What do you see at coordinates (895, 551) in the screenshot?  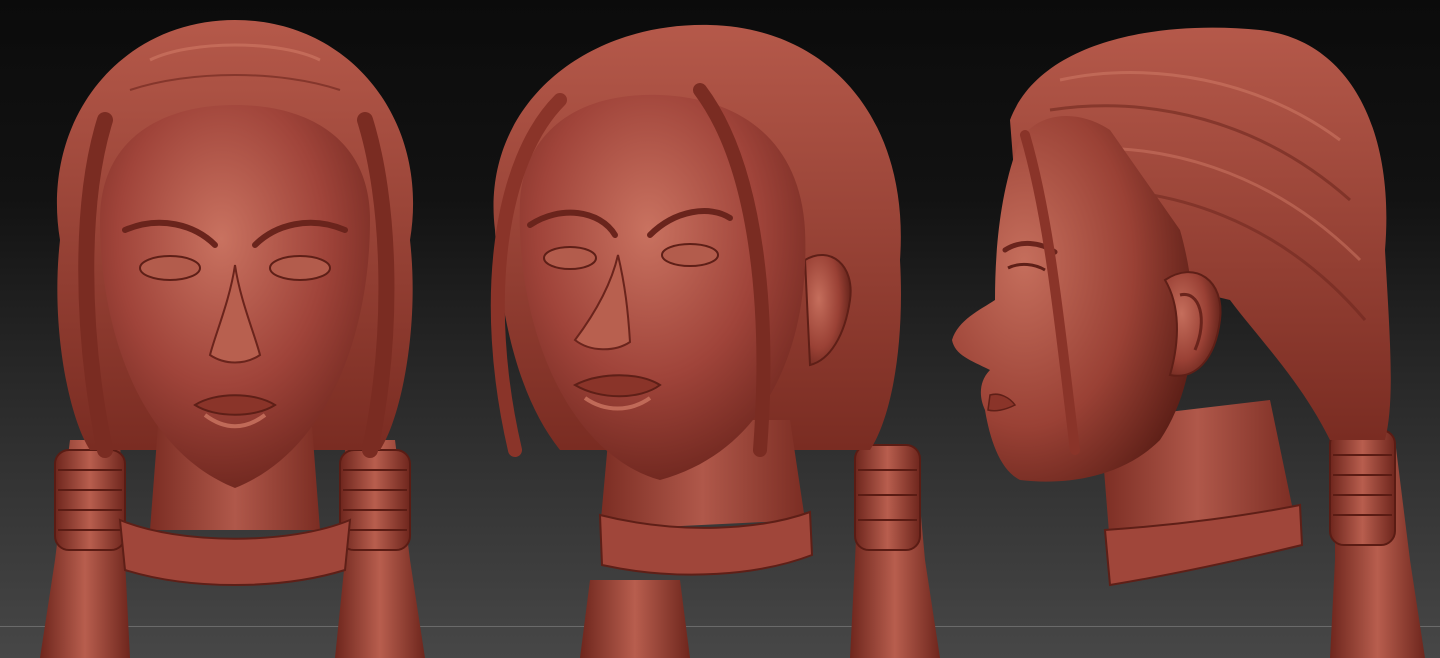 I see `braid-back` at bounding box center [895, 551].